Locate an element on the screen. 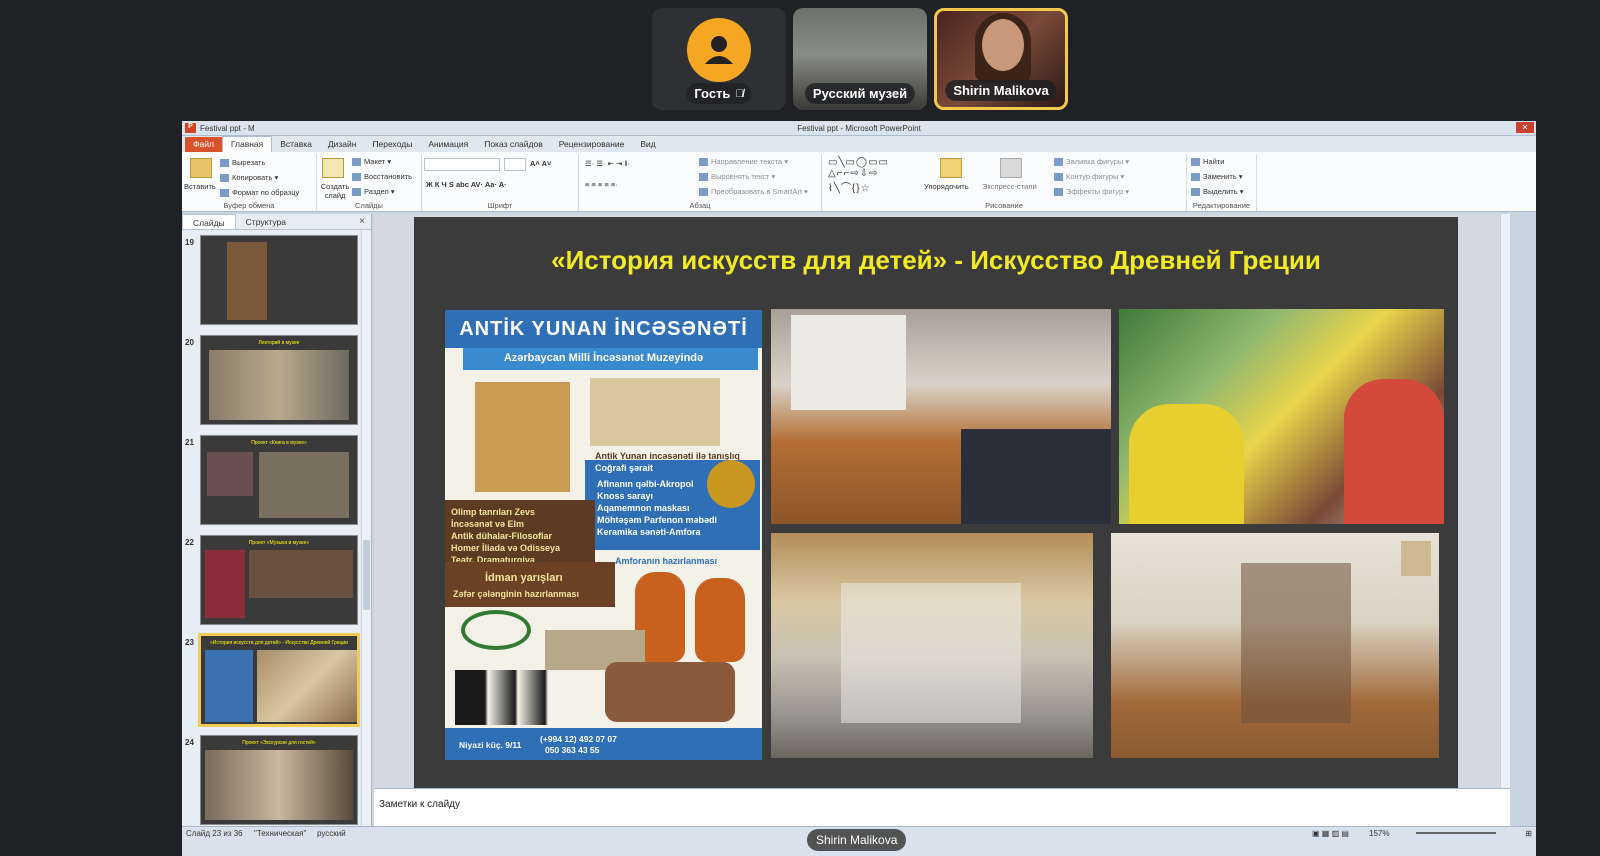 The width and height of the screenshot is (1600, 856). poster-text: İncəsənət və Elm is located at coordinates (488, 524).